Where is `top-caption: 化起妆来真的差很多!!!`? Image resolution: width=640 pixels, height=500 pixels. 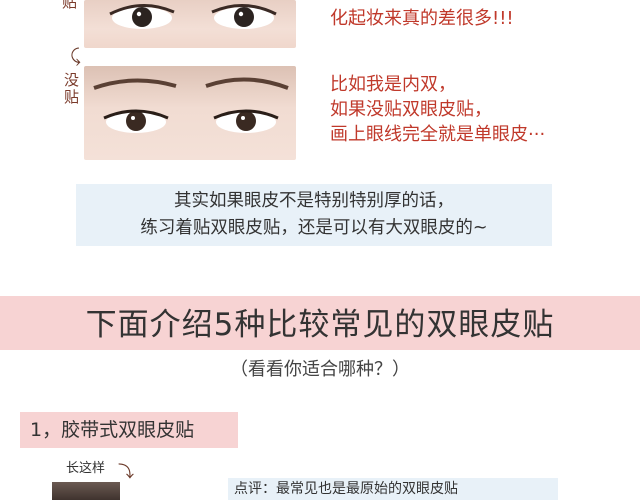 top-caption: 化起妆来真的差很多!!! is located at coordinates (422, 18).